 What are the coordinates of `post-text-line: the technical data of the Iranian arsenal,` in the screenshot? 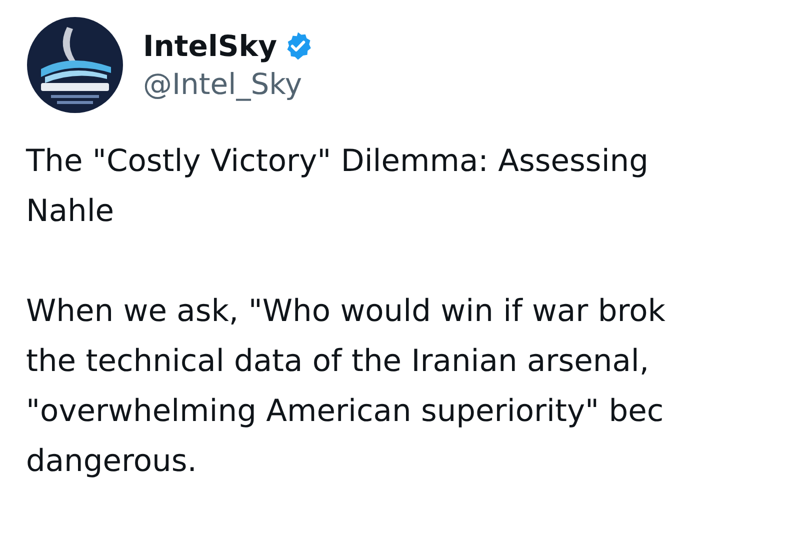 It's located at (338, 362).